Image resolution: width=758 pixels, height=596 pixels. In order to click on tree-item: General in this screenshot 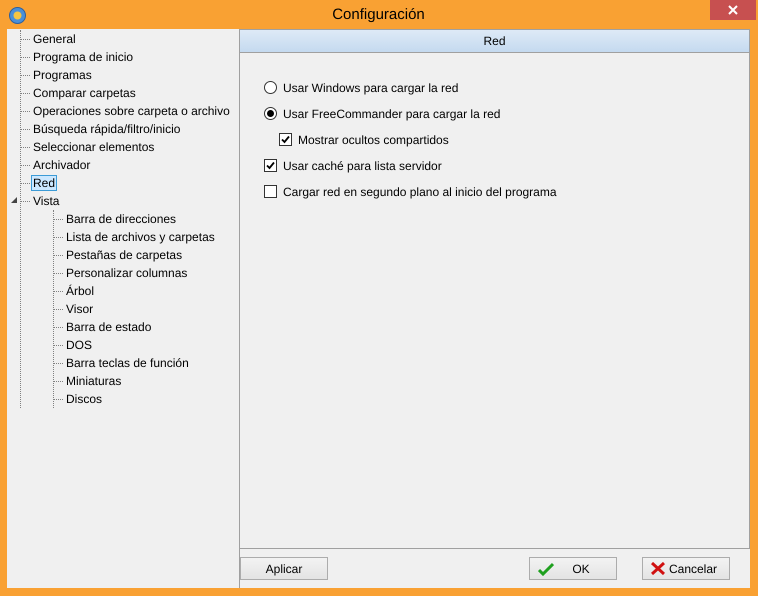, I will do `click(54, 39)`.